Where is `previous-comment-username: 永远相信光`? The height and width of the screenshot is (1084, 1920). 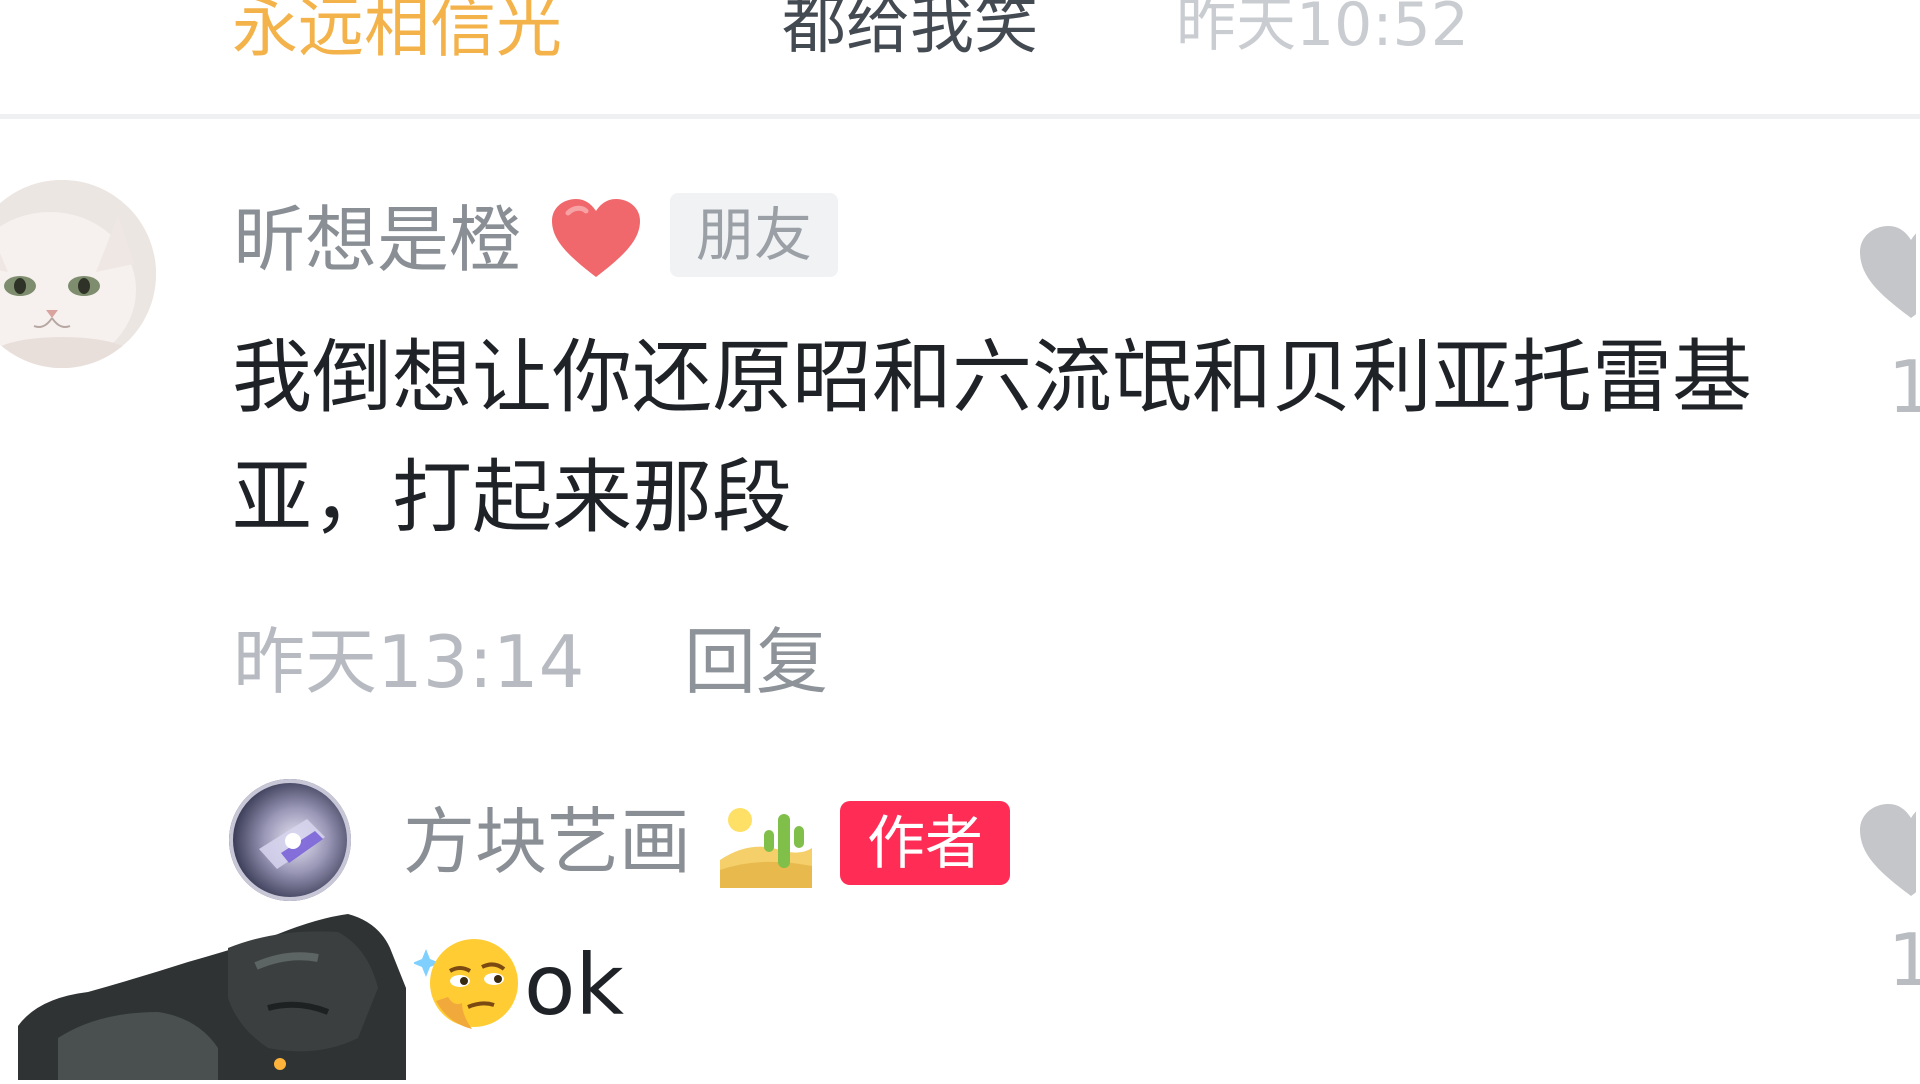 previous-comment-username: 永远相信光 is located at coordinates (397, 30).